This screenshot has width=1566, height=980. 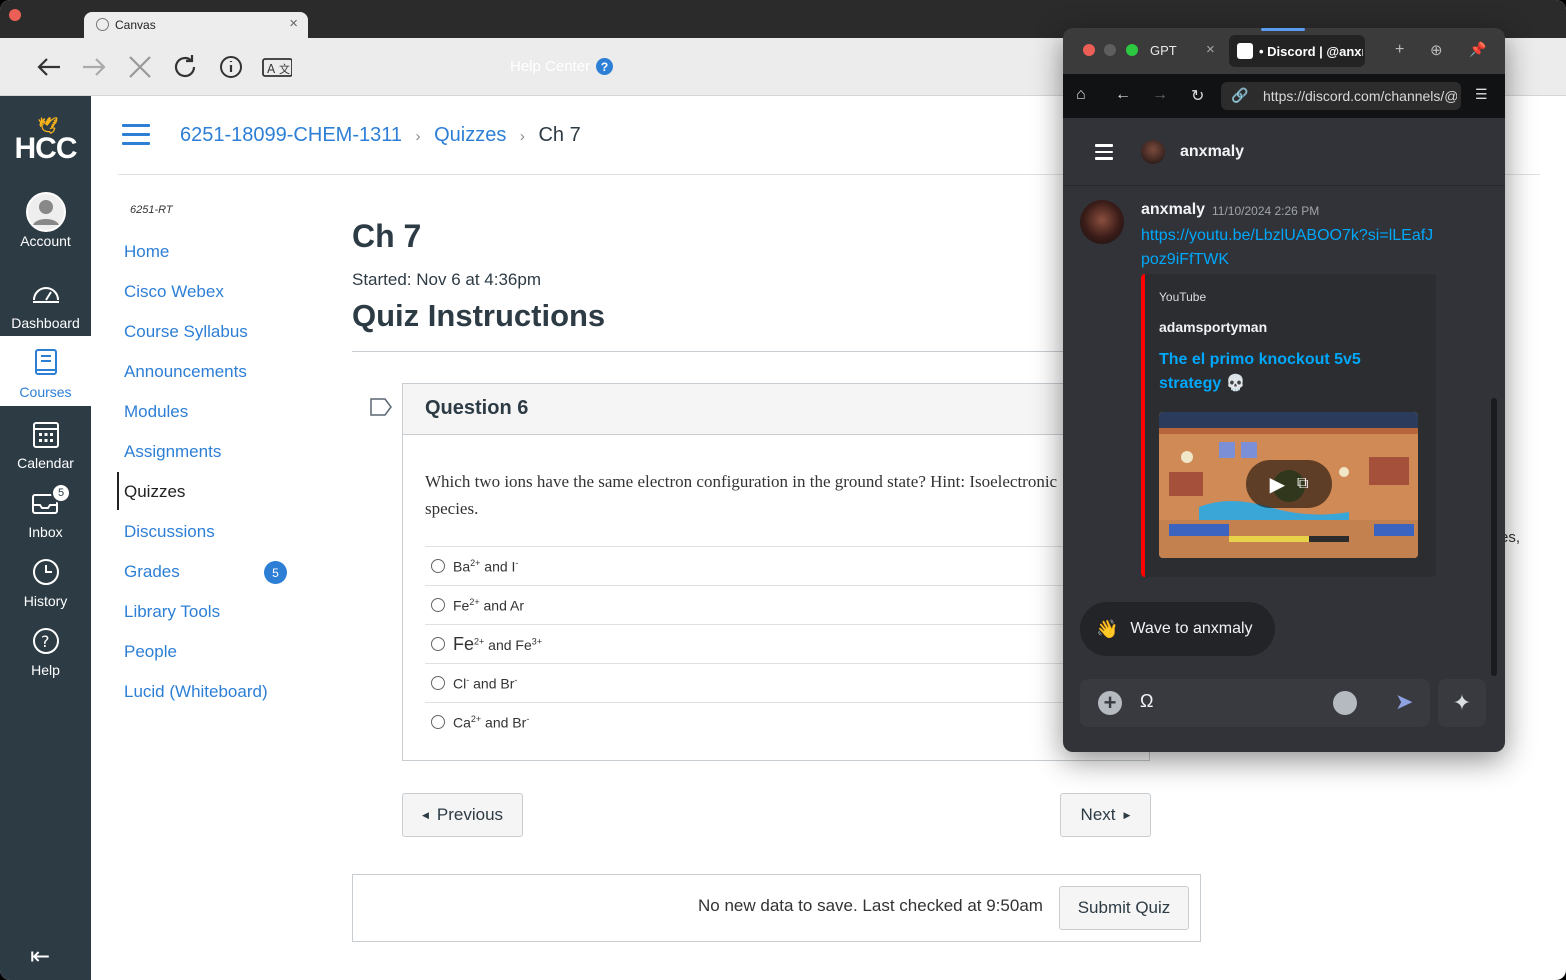 What do you see at coordinates (1177, 629) in the screenshot?
I see `wave-button: 👋 Wave to anxmaly` at bounding box center [1177, 629].